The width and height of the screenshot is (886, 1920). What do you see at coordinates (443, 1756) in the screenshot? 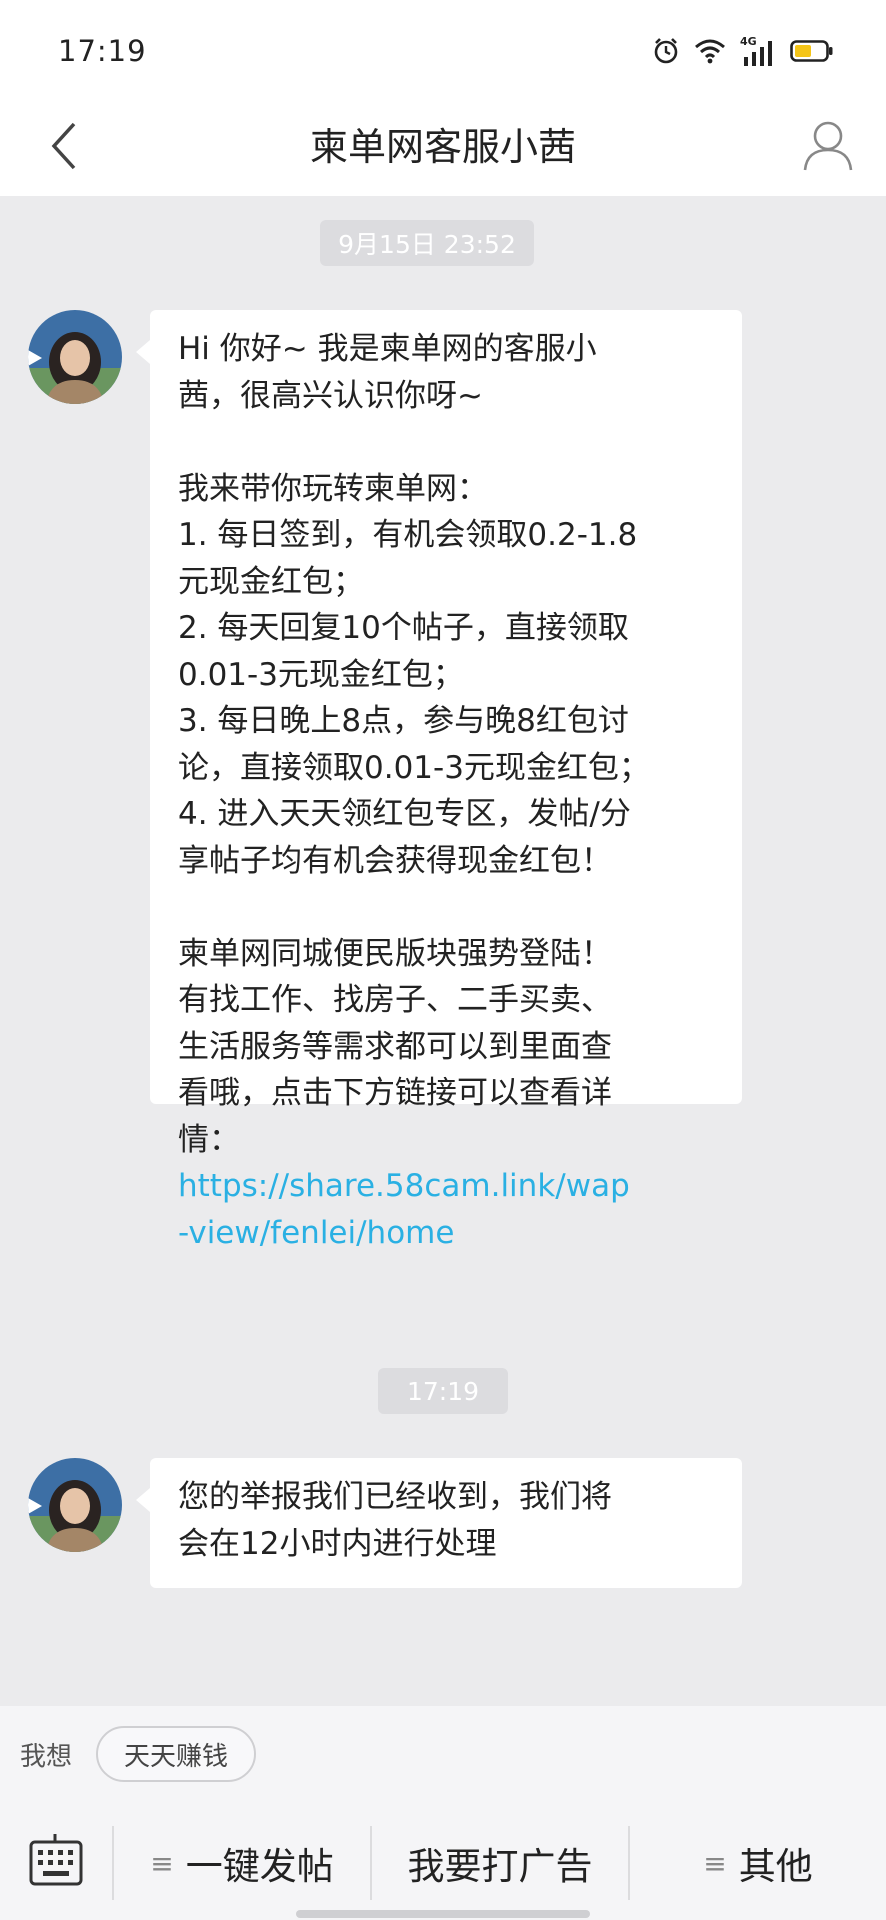
I see `quick-reply-bar: 我想 天天赚钱` at bounding box center [443, 1756].